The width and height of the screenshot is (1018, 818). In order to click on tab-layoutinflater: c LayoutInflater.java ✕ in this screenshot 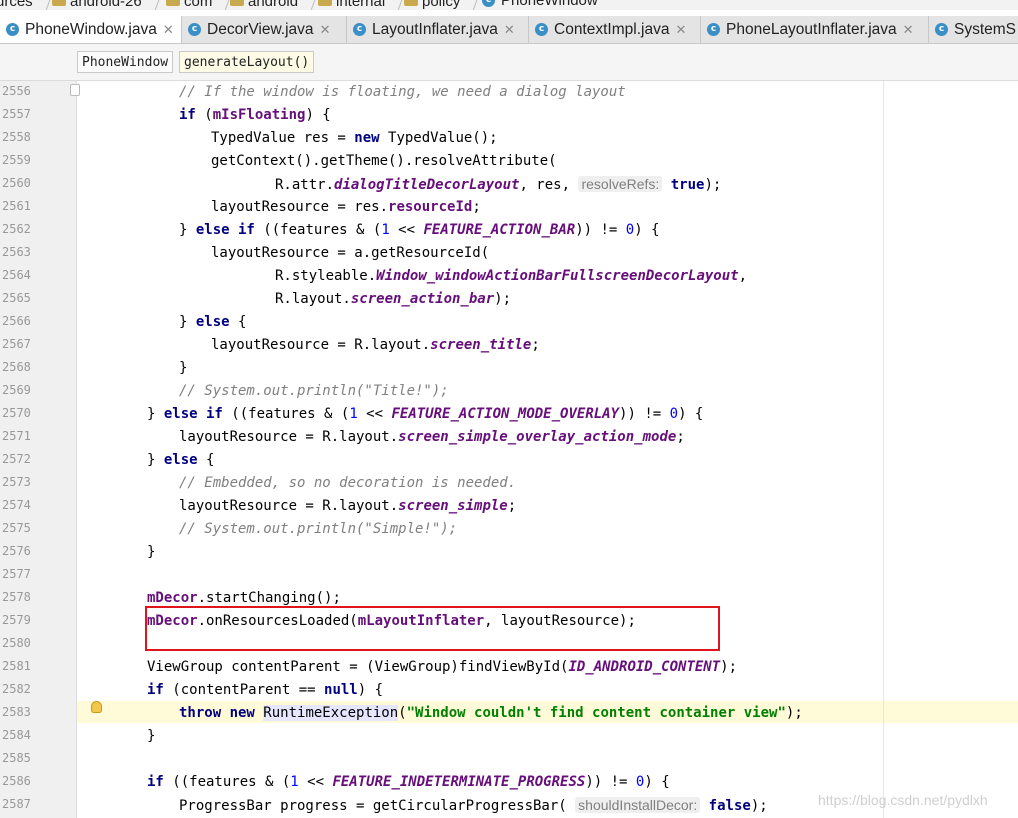, I will do `click(438, 29)`.